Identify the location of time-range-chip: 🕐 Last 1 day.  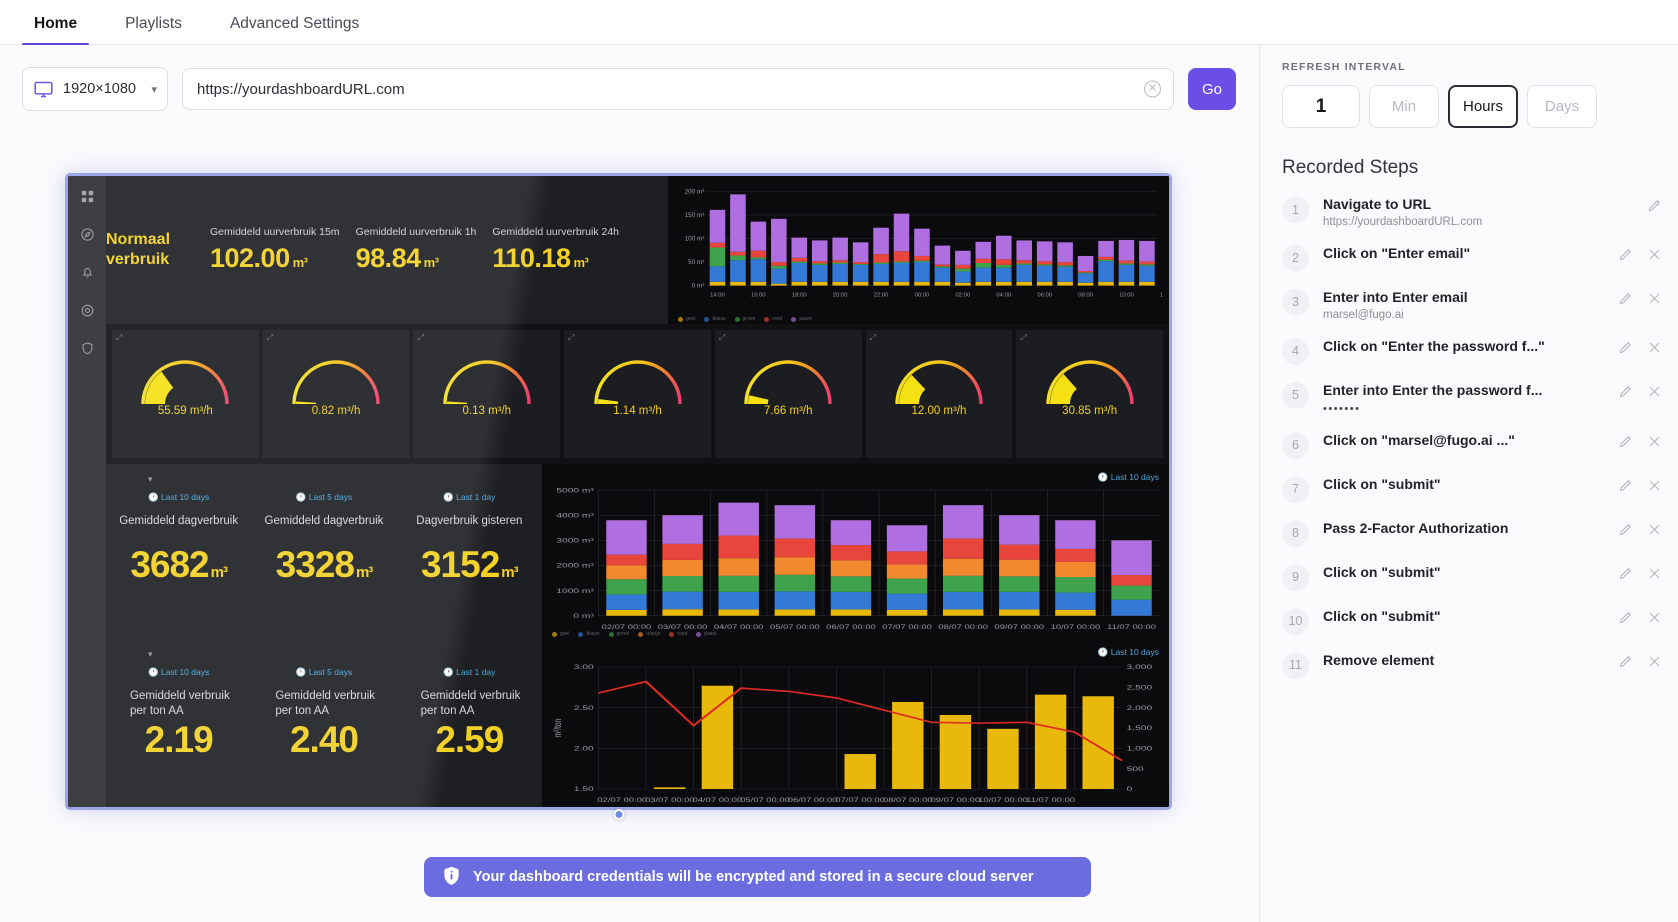
(469, 672).